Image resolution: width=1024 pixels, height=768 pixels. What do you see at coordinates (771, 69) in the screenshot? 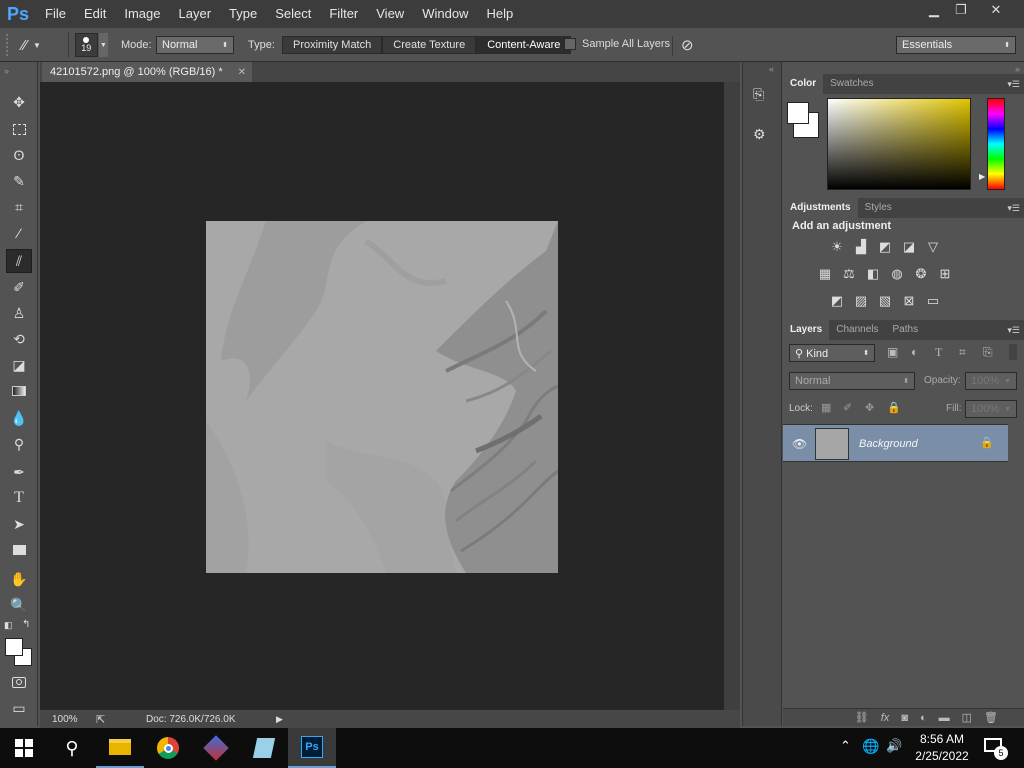
I see `collapse-dock-icon: «` at bounding box center [771, 69].